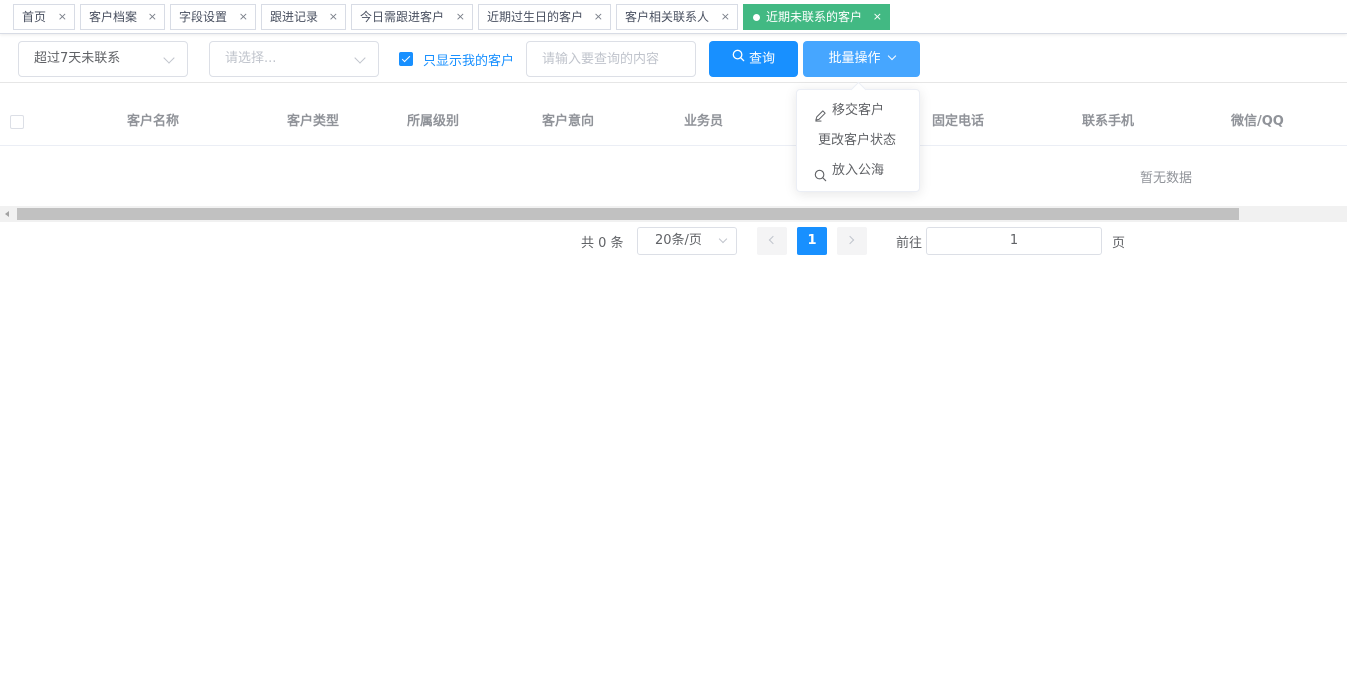  What do you see at coordinates (1108, 122) in the screenshot?
I see `column-header: 联系手机` at bounding box center [1108, 122].